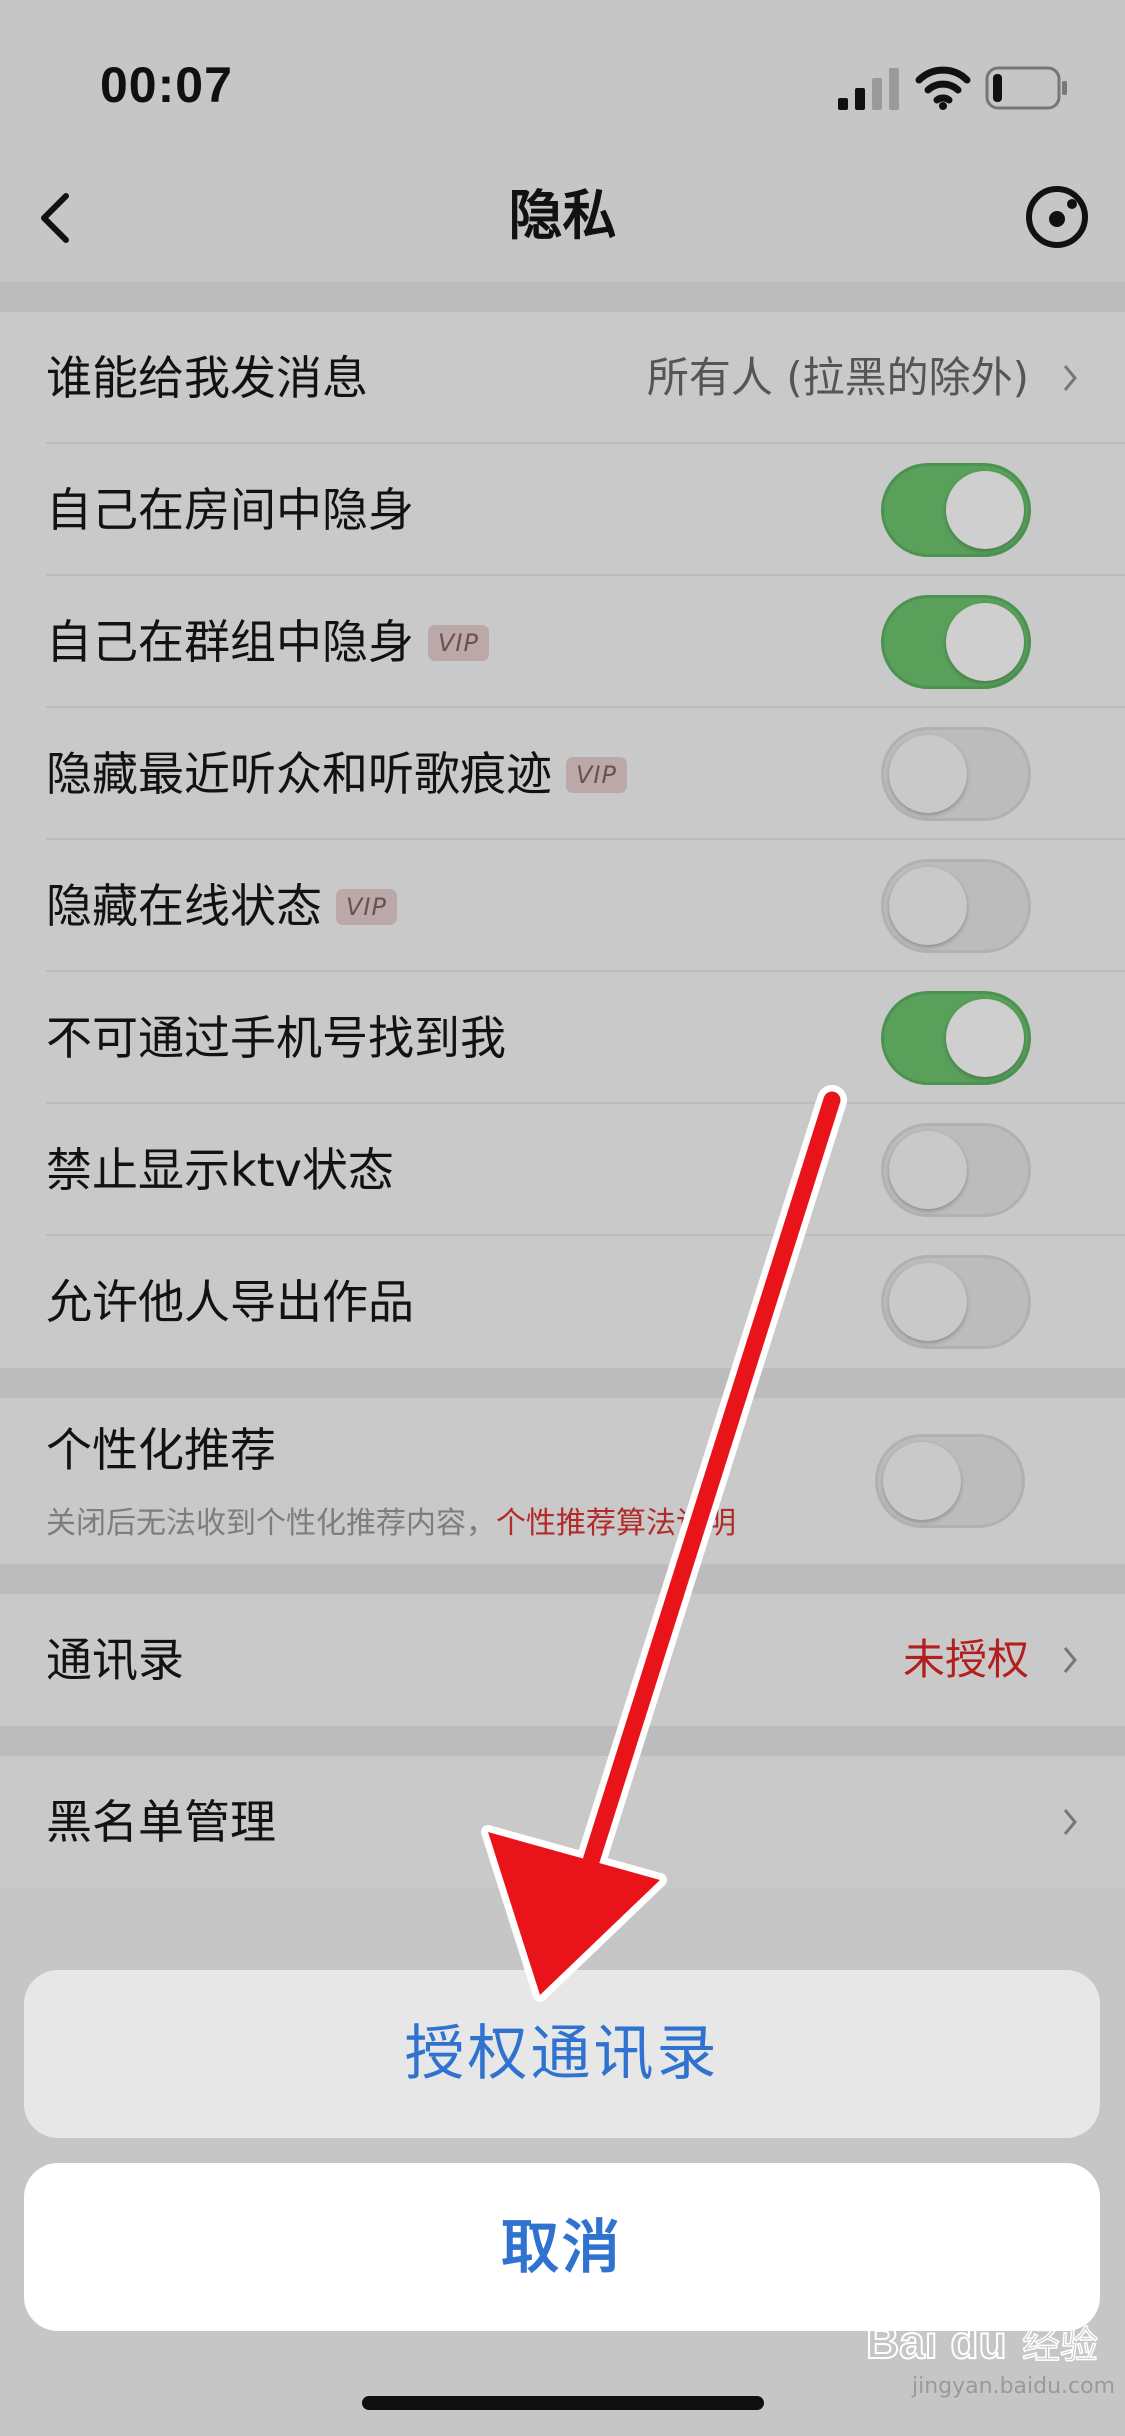 Image resolution: width=1125 pixels, height=2436 pixels. What do you see at coordinates (936, 2342) in the screenshot?
I see `svg-text: Bai du` at bounding box center [936, 2342].